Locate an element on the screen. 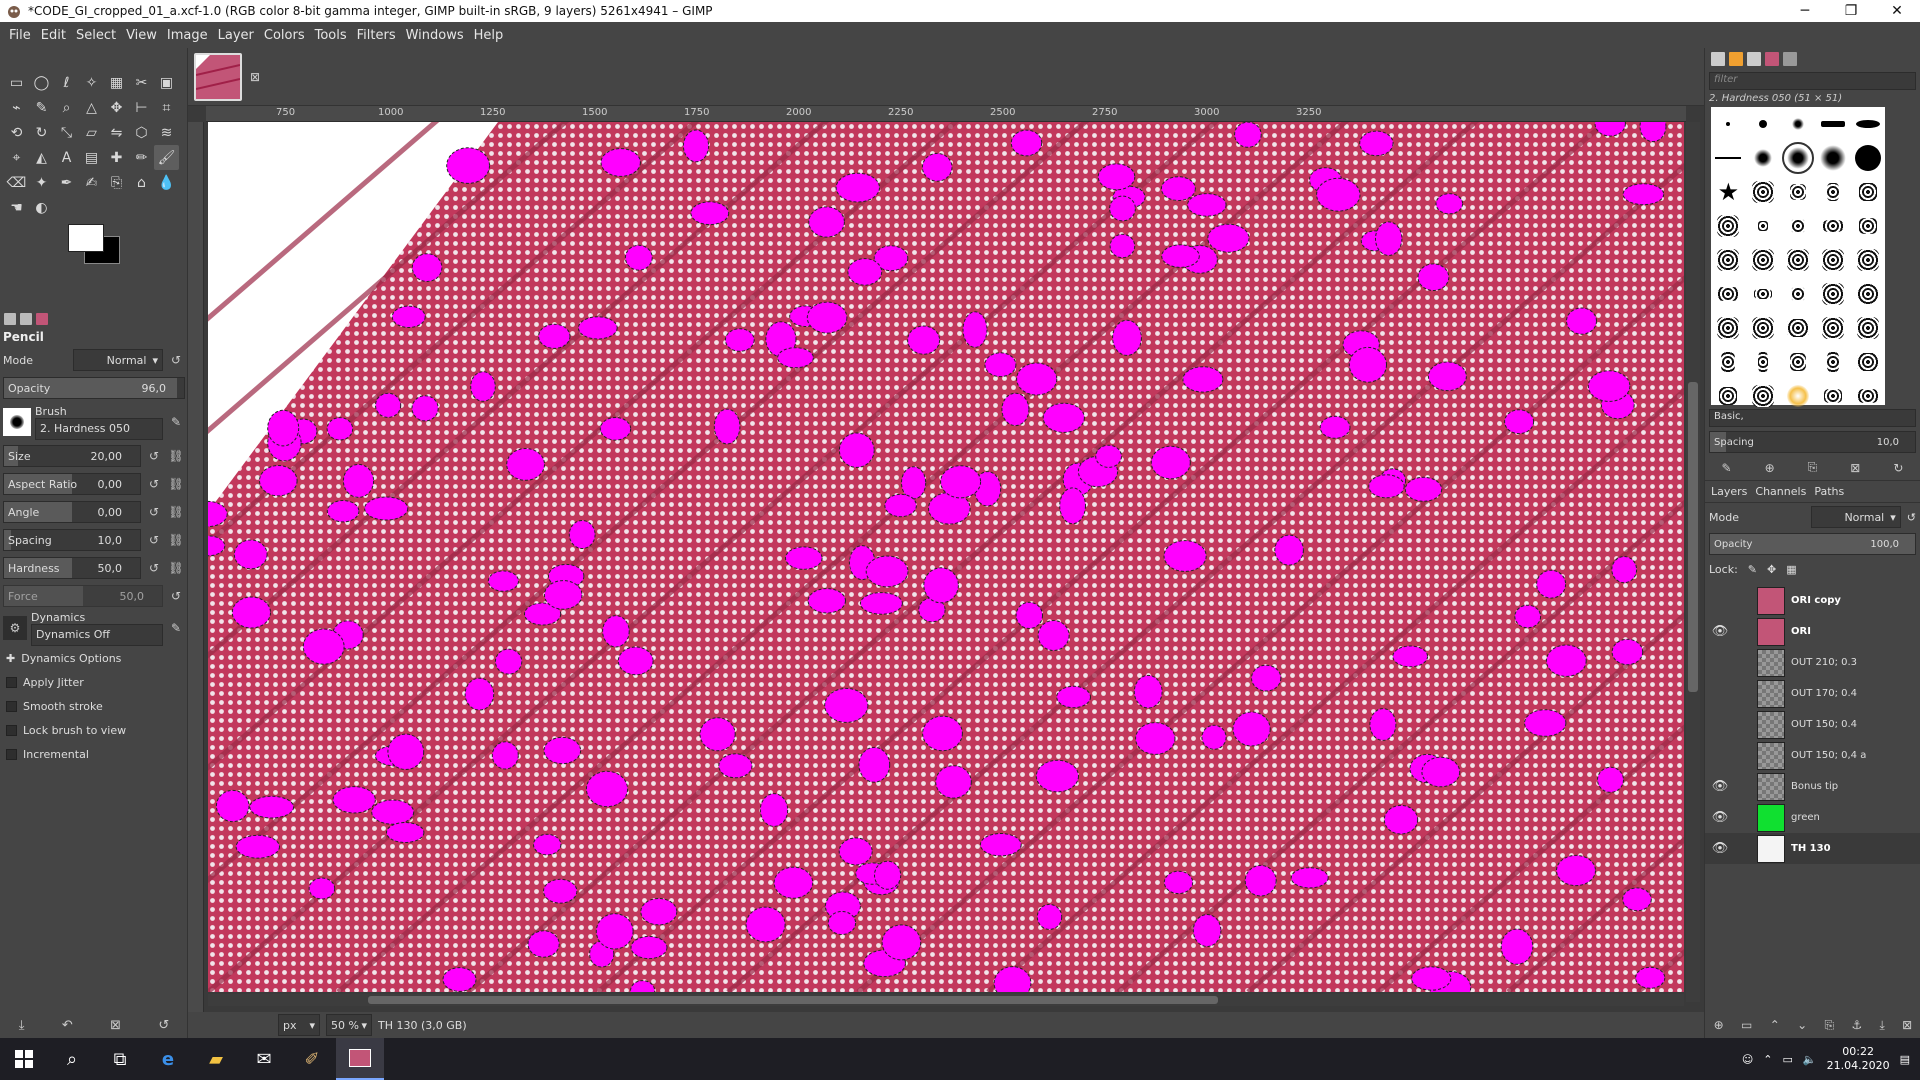 The width and height of the screenshot is (1920, 1080). link-angle-icon: ⛓ is located at coordinates (176, 512).